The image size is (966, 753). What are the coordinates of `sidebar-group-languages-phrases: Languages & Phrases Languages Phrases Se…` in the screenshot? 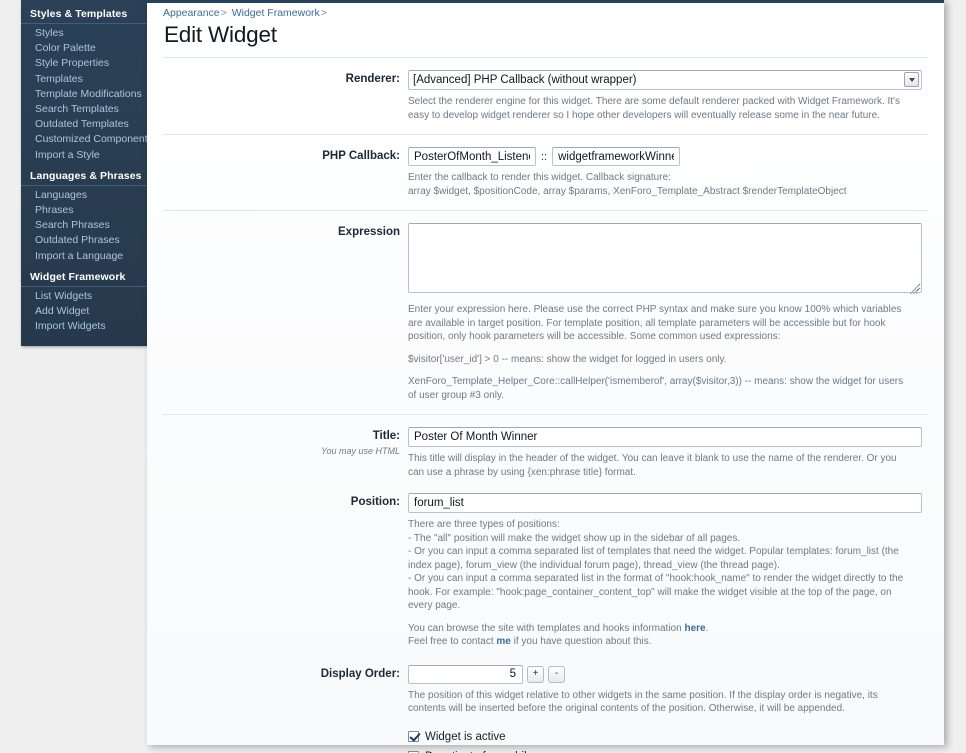 It's located at (84, 215).